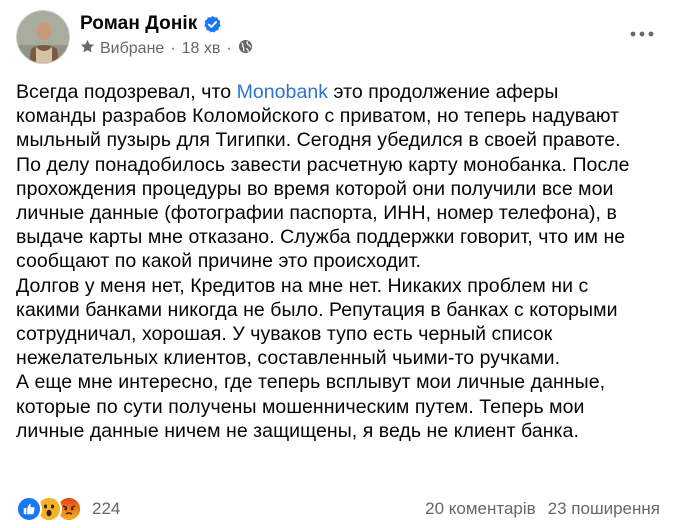 This screenshot has width=676, height=528. I want to click on more-horizontal-icon, so click(642, 34).